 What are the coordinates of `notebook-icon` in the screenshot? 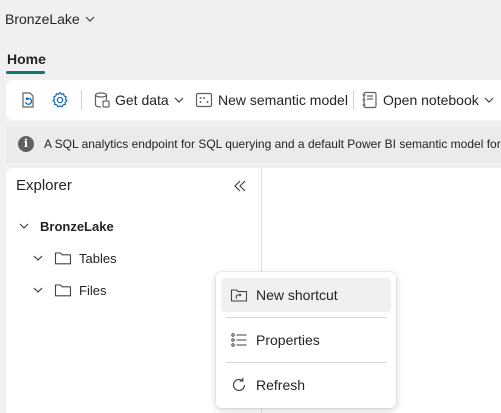 It's located at (369, 100).